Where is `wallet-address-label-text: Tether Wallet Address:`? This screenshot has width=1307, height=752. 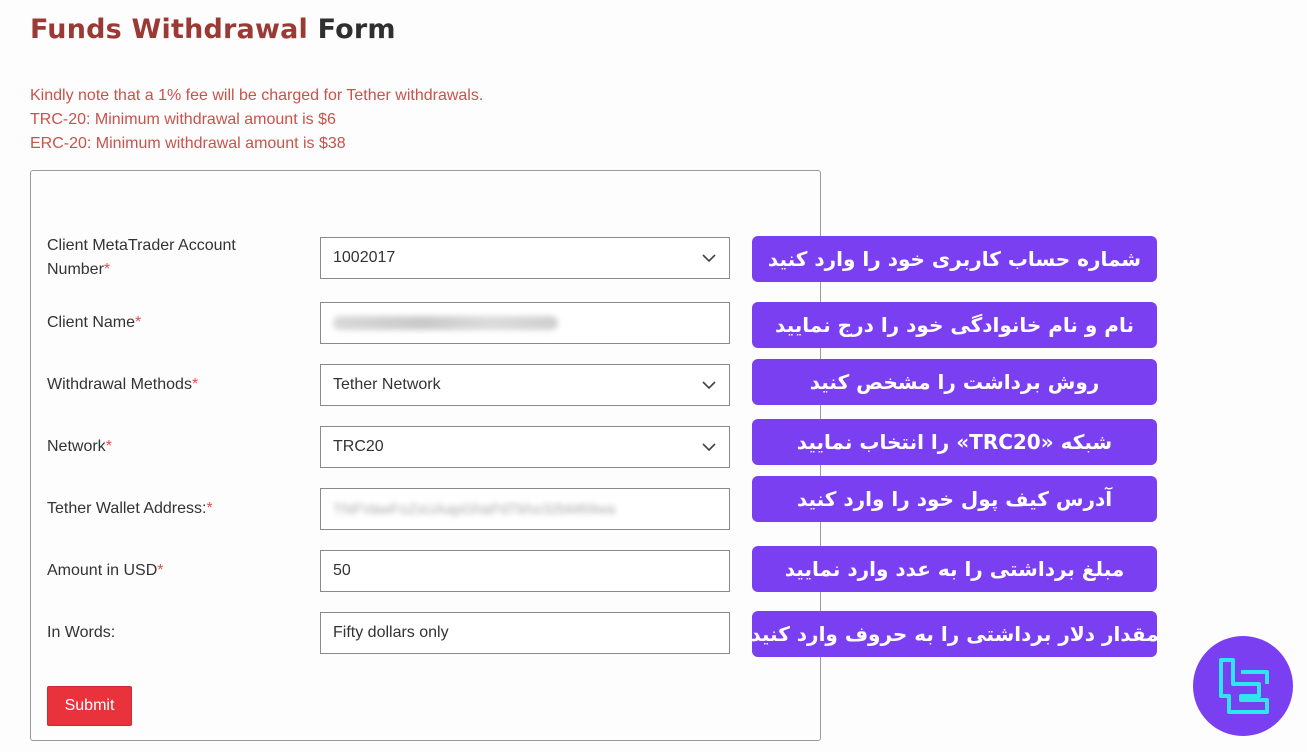 wallet-address-label-text: Tether Wallet Address: is located at coordinates (127, 508).